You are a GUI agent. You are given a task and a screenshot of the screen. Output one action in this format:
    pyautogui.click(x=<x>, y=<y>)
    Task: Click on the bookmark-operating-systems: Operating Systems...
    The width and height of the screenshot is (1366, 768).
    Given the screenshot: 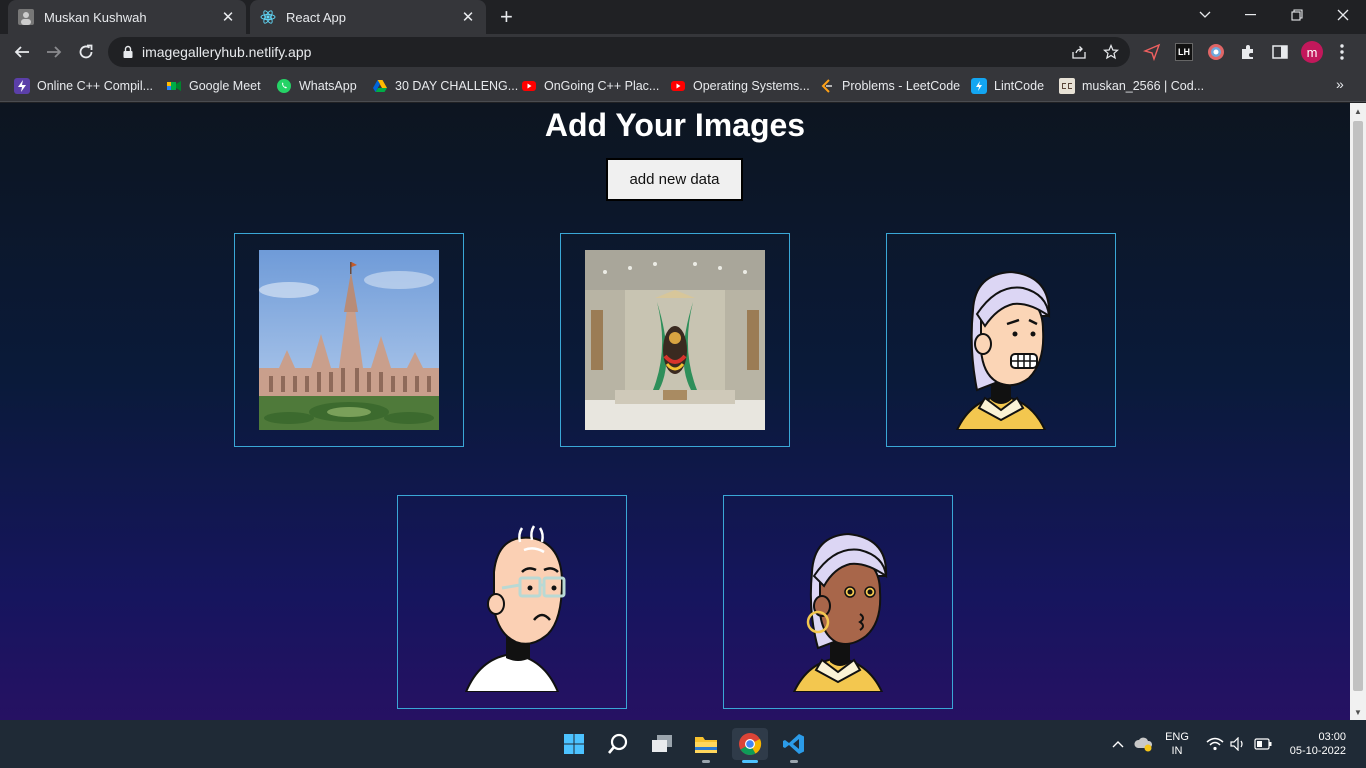 What is the action you would take?
    pyautogui.click(x=740, y=86)
    